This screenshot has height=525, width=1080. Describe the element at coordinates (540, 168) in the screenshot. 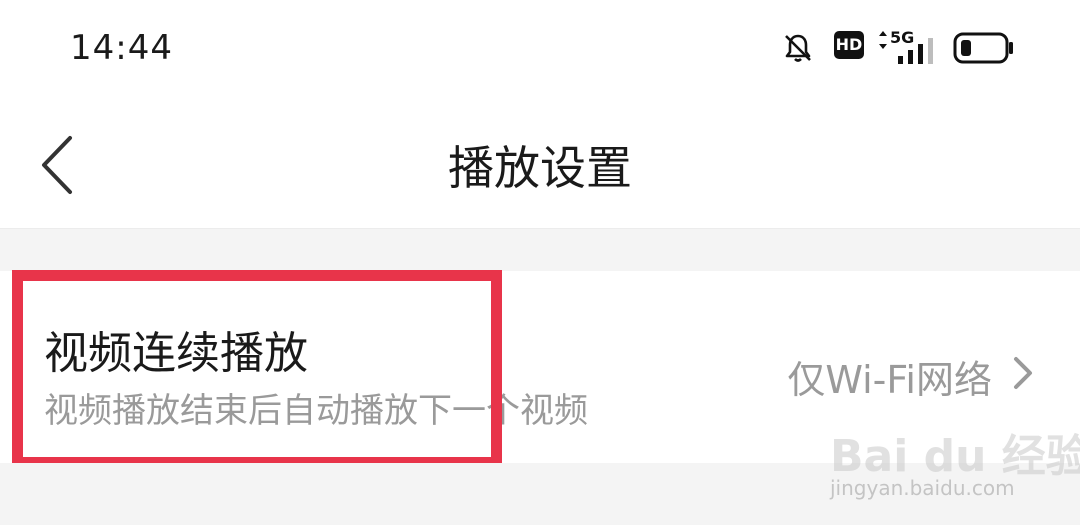

I see `page-title: 播放设置` at that location.